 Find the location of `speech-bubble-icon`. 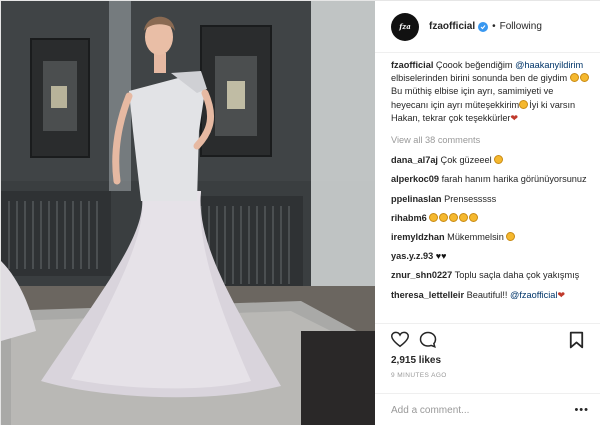

speech-bubble-icon is located at coordinates (428, 340).